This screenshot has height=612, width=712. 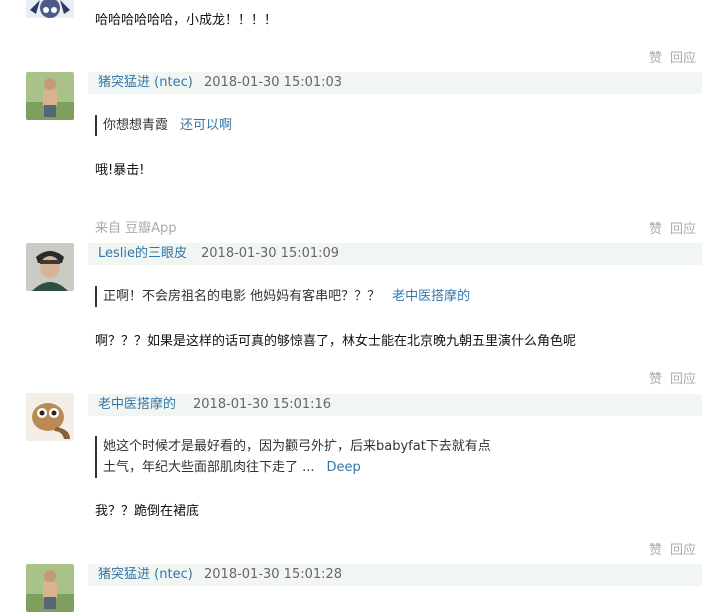 I want to click on timestamp: 2018-01-30 15:01:16, so click(x=262, y=404).